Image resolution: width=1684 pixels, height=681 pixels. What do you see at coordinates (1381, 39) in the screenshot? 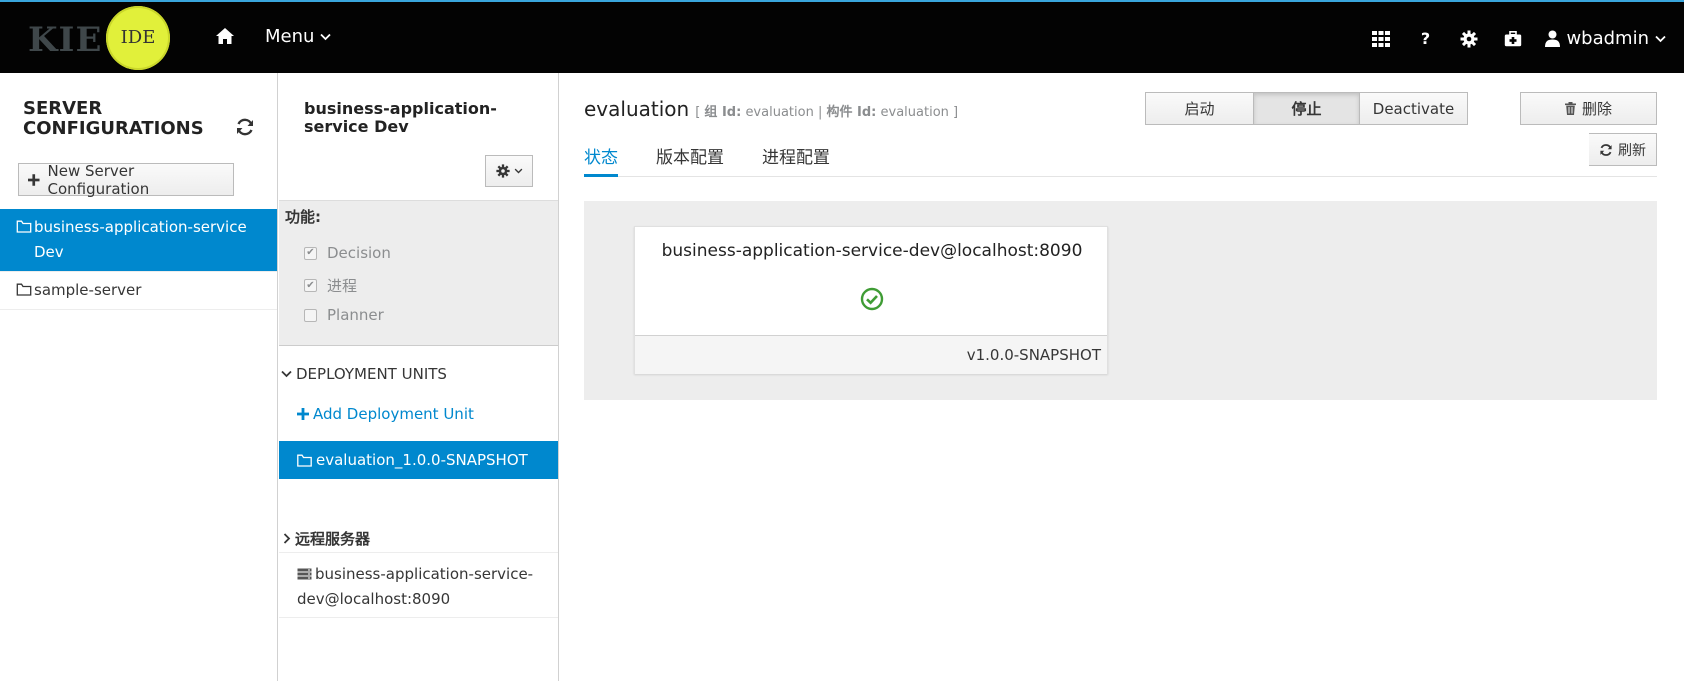
I see `apps-grid-icon` at bounding box center [1381, 39].